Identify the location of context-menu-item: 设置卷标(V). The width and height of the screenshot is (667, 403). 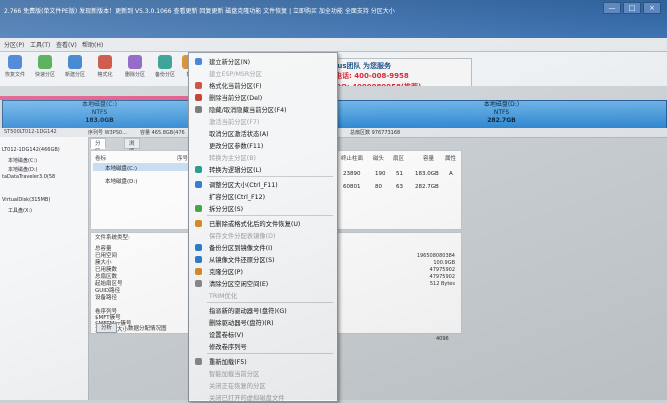
(263, 334).